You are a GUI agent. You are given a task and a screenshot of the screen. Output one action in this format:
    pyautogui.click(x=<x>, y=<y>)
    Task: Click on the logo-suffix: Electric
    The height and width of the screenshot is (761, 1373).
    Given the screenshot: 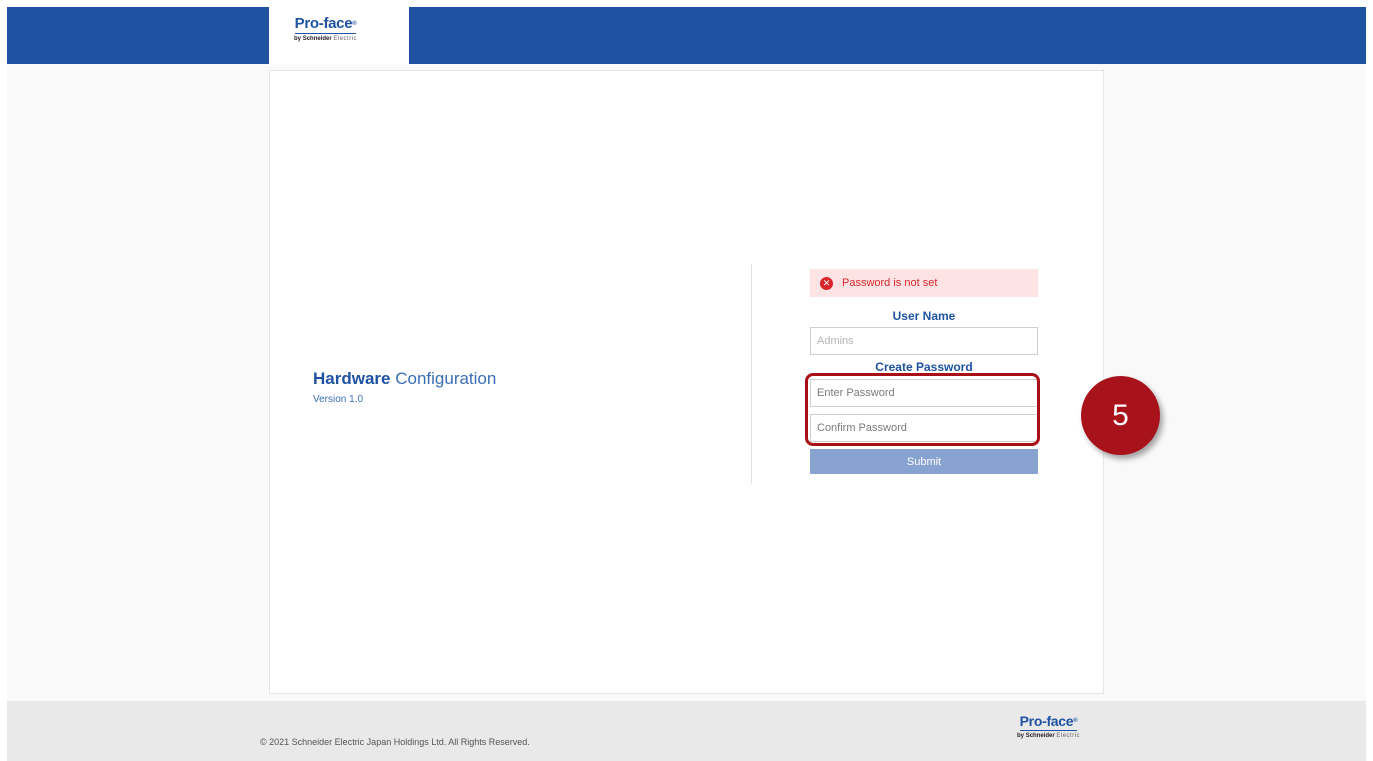 What is the action you would take?
    pyautogui.click(x=345, y=39)
    